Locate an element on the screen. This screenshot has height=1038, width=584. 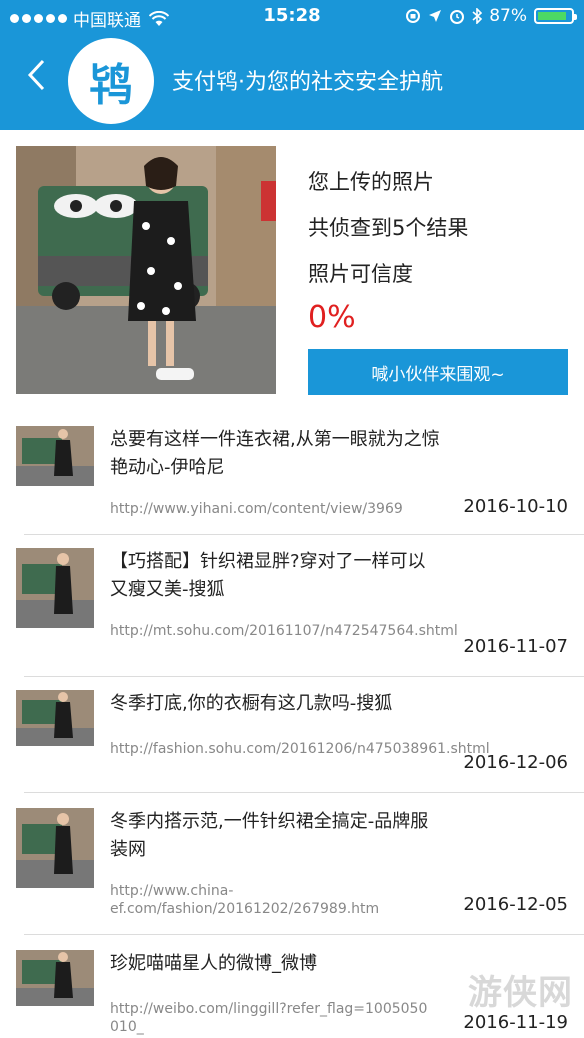
result-title: 总要有这样一件连衣裙,从第一眼就为之惊艳动心-伊哈尼 is located at coordinates (275, 454).